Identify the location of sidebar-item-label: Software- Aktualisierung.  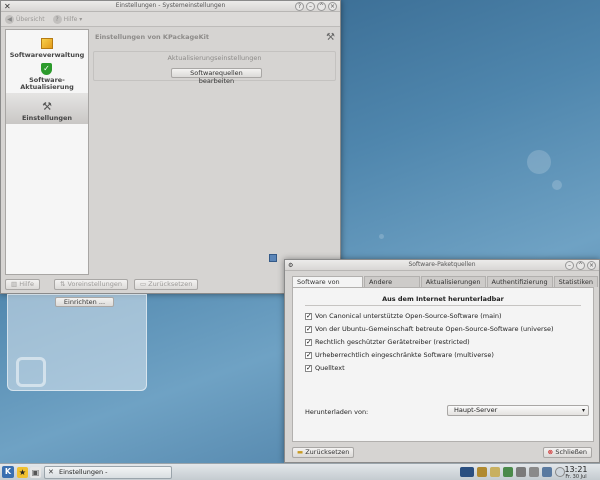
(47, 83).